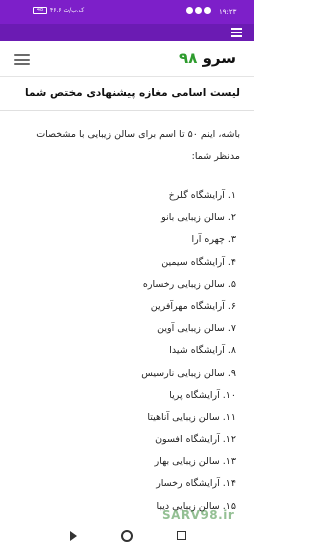 The width and height of the screenshot is (320, 550). I want to click on list-item: ۱۲. آرایشگاه افسون, so click(195, 440).